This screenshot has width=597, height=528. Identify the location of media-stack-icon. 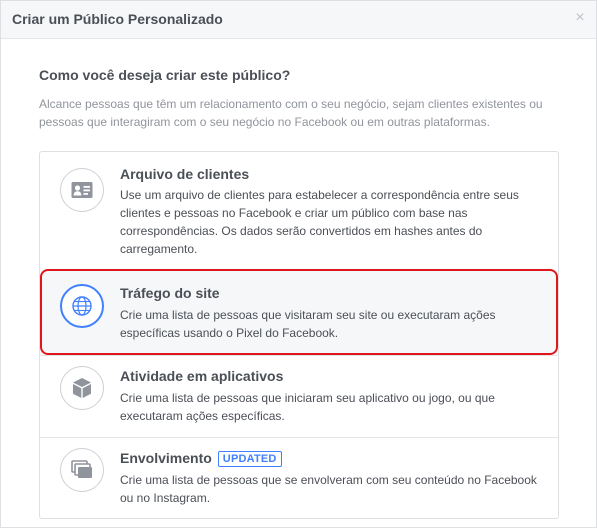
(82, 470).